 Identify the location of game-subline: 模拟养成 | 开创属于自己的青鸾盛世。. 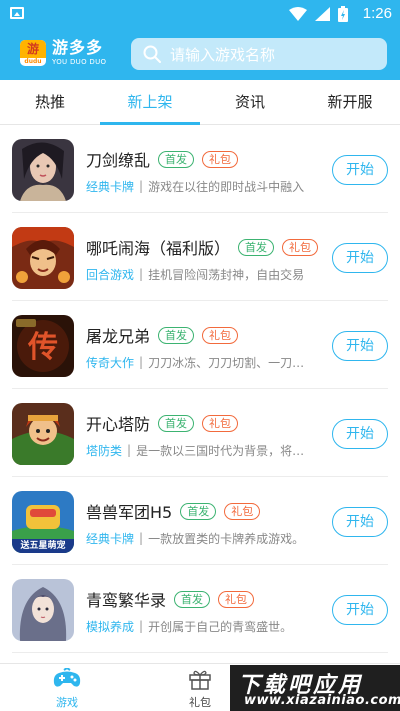
(199, 626).